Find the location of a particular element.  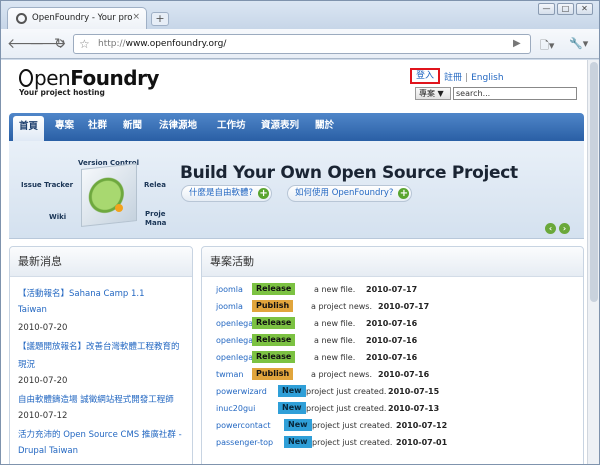

news-item-4-link: 活力充沛的 Open Source CMS 推廣社群 - is located at coordinates (100, 434).